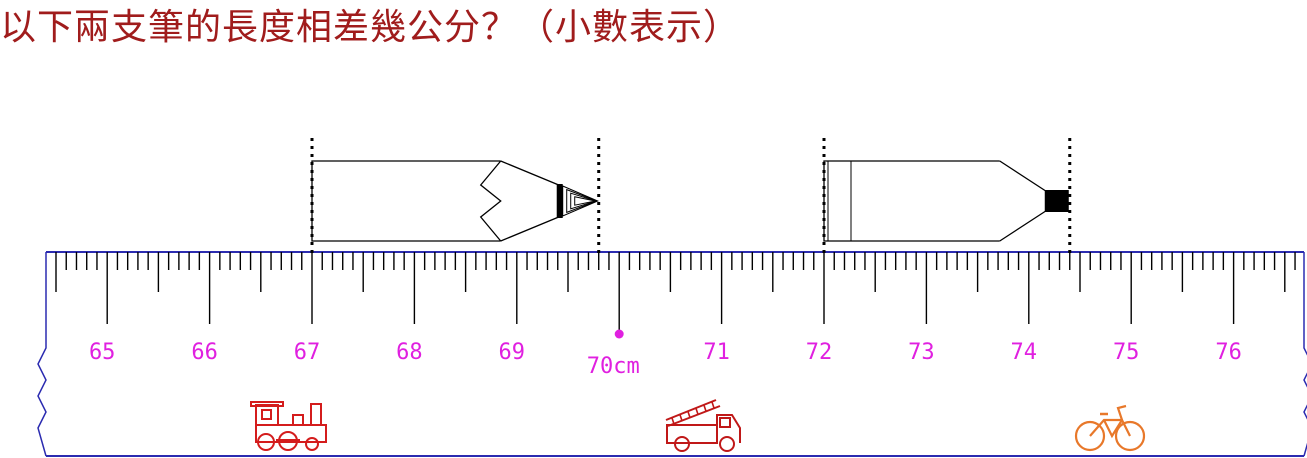 This screenshot has height=458, width=1307. Describe the element at coordinates (409, 352) in the screenshot. I see `cm-label: 68` at that location.